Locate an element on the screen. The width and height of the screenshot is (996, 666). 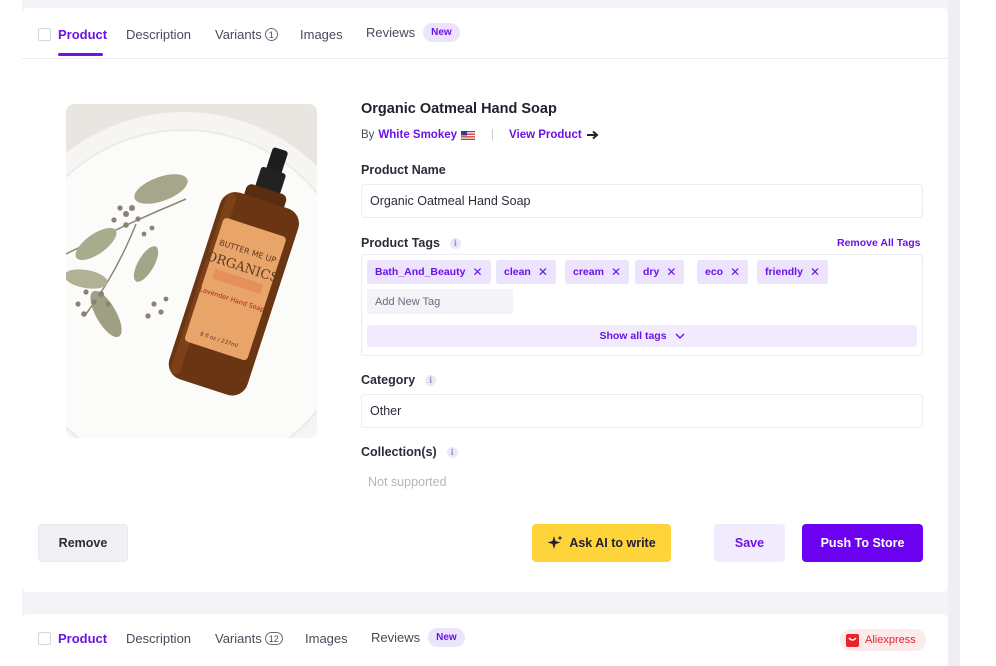
tag-chip: friendly ✕ is located at coordinates (792, 272).